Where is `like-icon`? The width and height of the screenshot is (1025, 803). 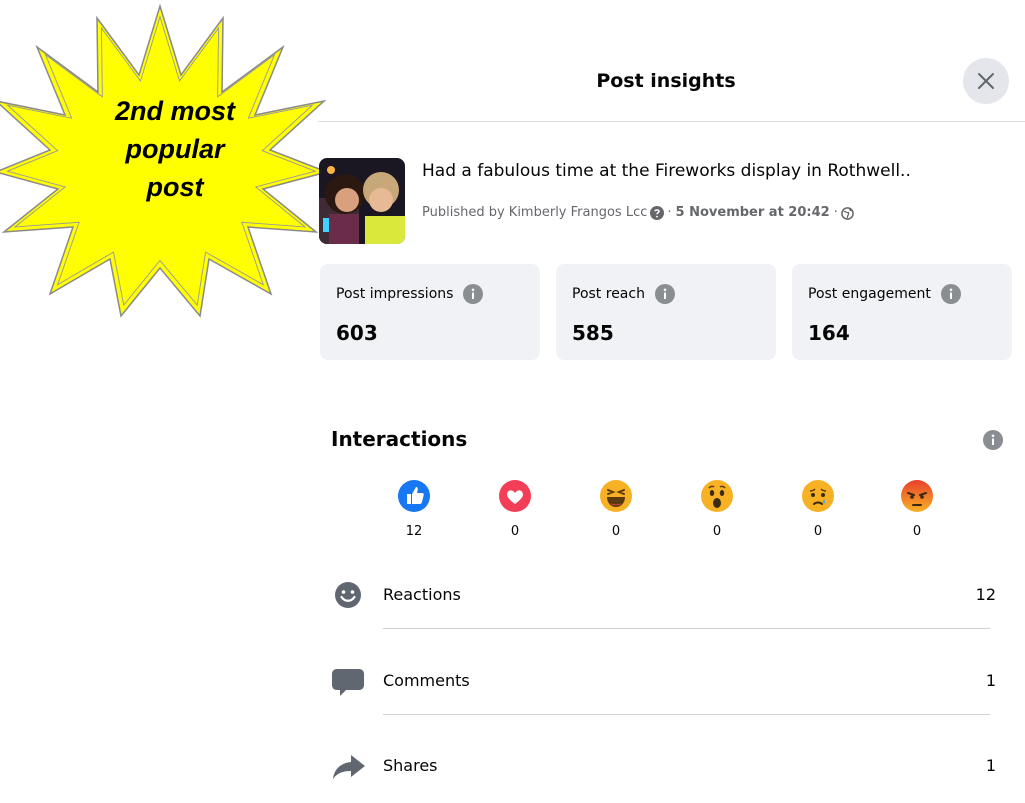 like-icon is located at coordinates (414, 496).